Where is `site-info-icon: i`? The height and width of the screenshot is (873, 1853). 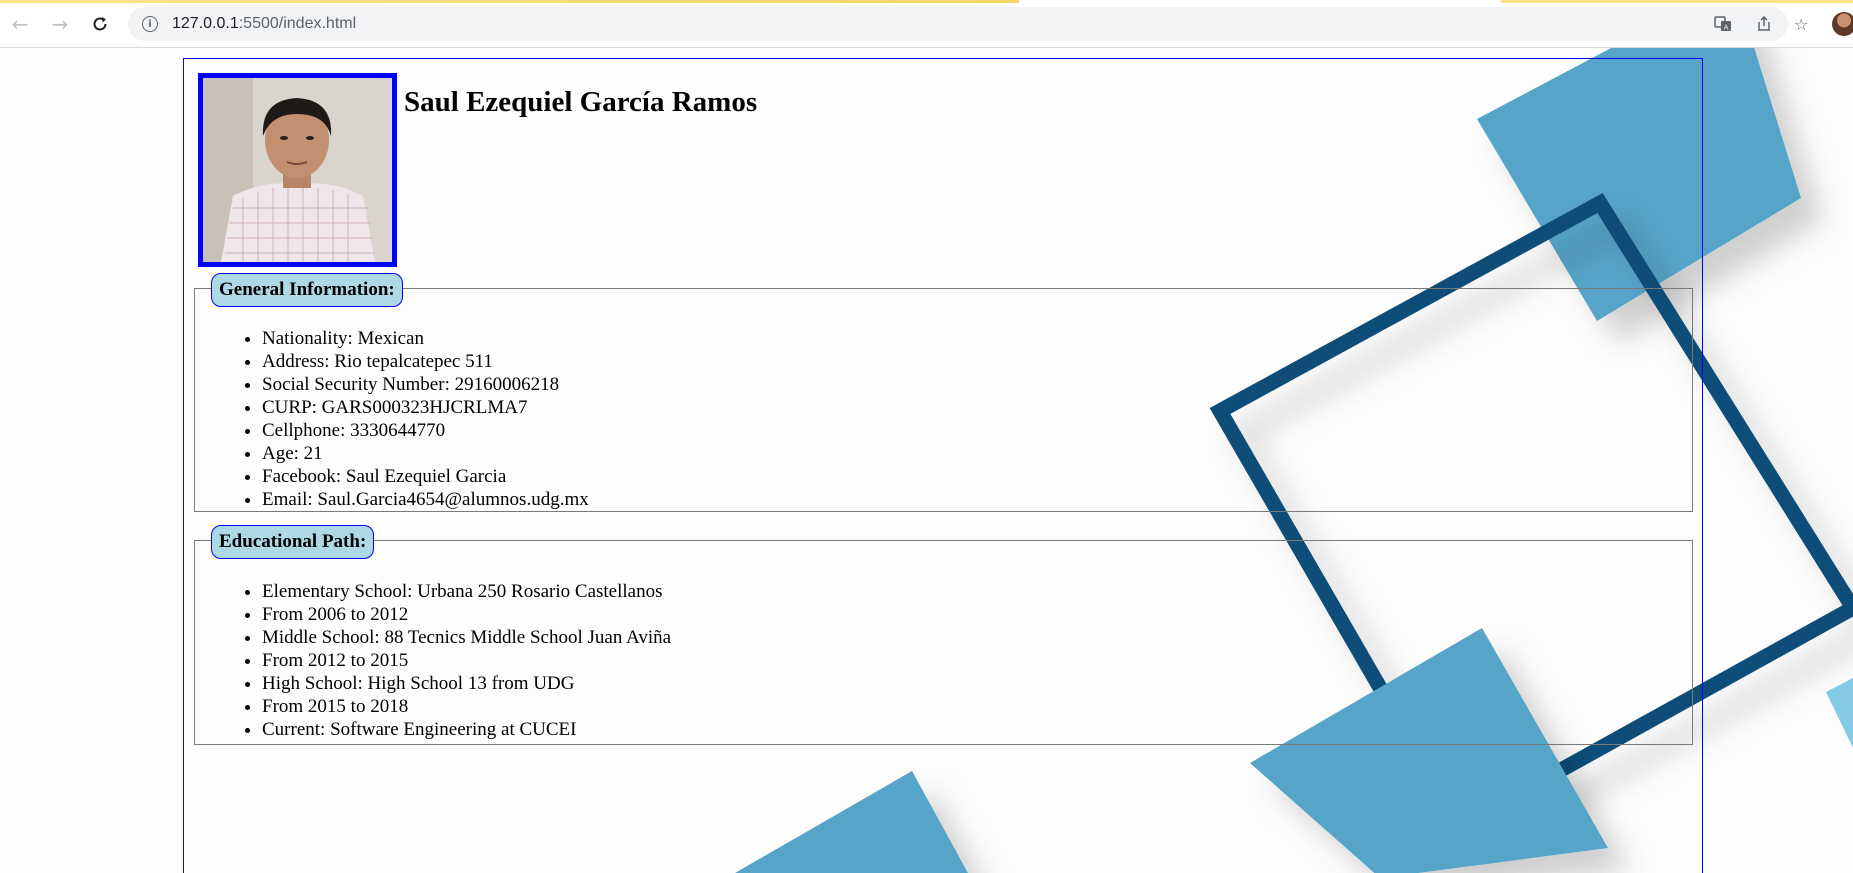
site-info-icon: i is located at coordinates (150, 24).